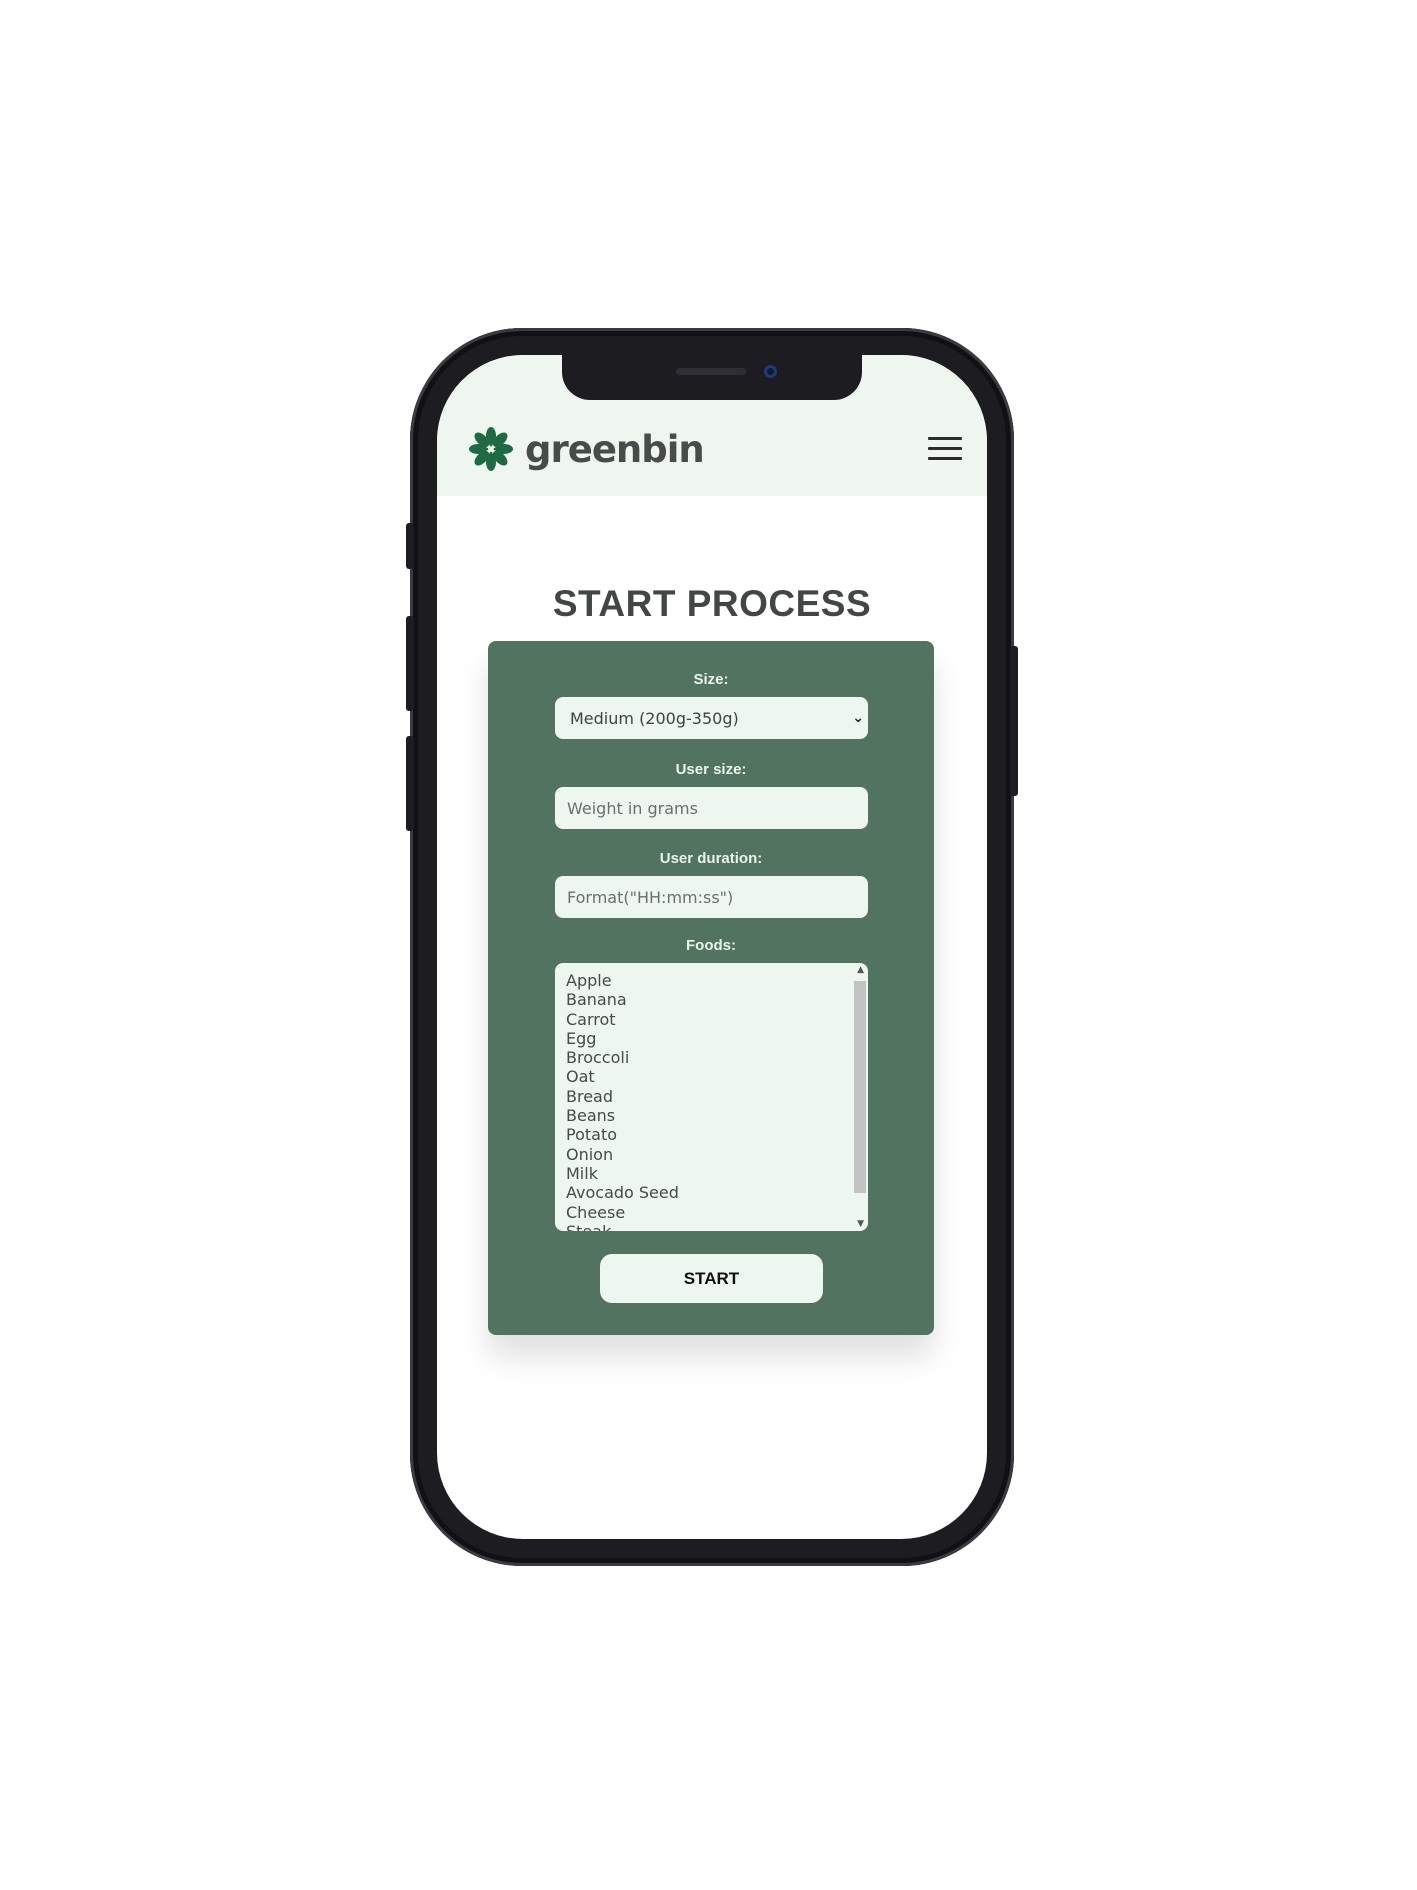 This screenshot has height=1890, width=1417. Describe the element at coordinates (622, 1212) in the screenshot. I see `food-option: Cheese` at that location.